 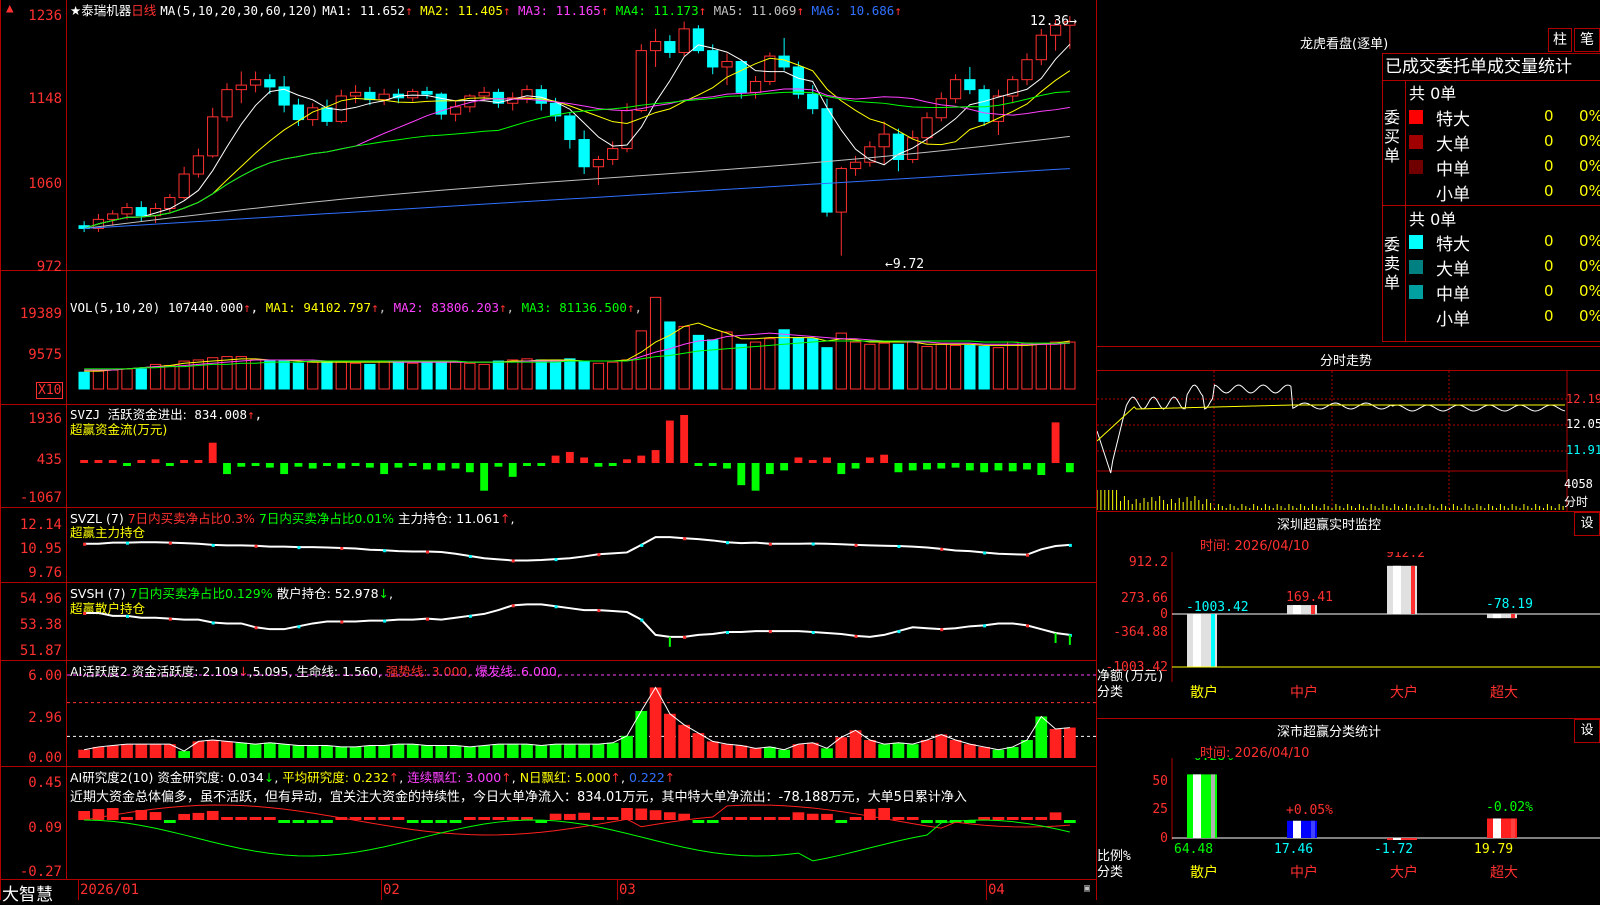 I want to click on main-holding-chart, so click(x=581, y=545).